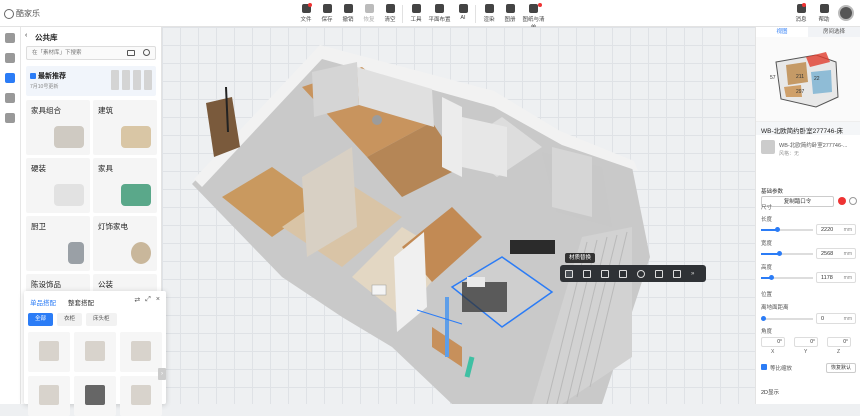 Image resolution: width=860 pixels, height=416 pixels. What do you see at coordinates (71, 53) in the screenshot?
I see `search-input` at bounding box center [71, 53].